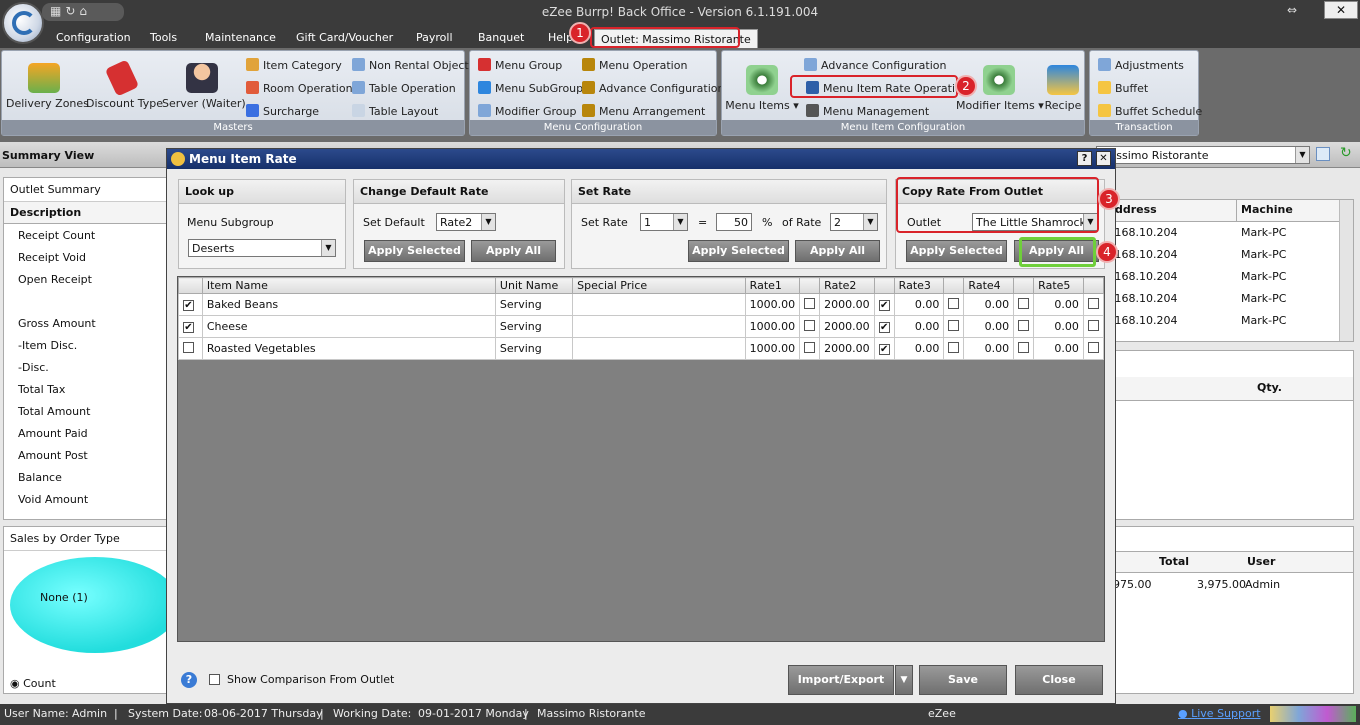 The height and width of the screenshot is (725, 1360). What do you see at coordinates (23, 23) in the screenshot?
I see `app-logo-icon` at bounding box center [23, 23].